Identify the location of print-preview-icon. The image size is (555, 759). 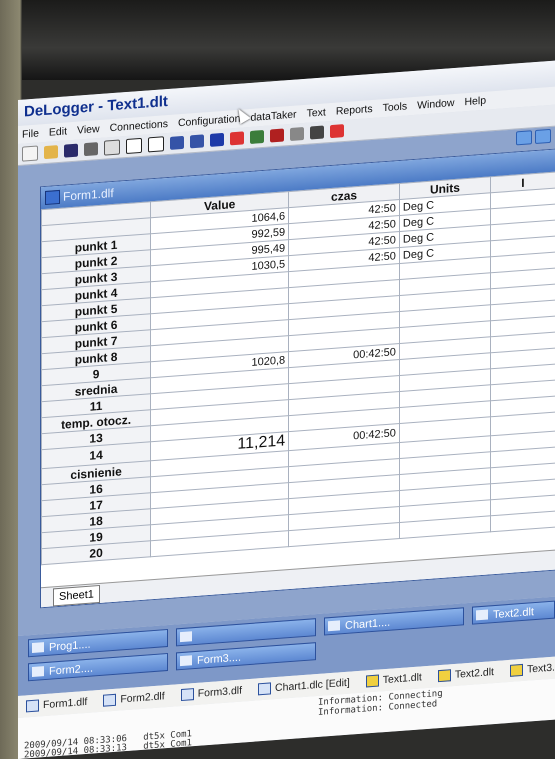
(112, 147).